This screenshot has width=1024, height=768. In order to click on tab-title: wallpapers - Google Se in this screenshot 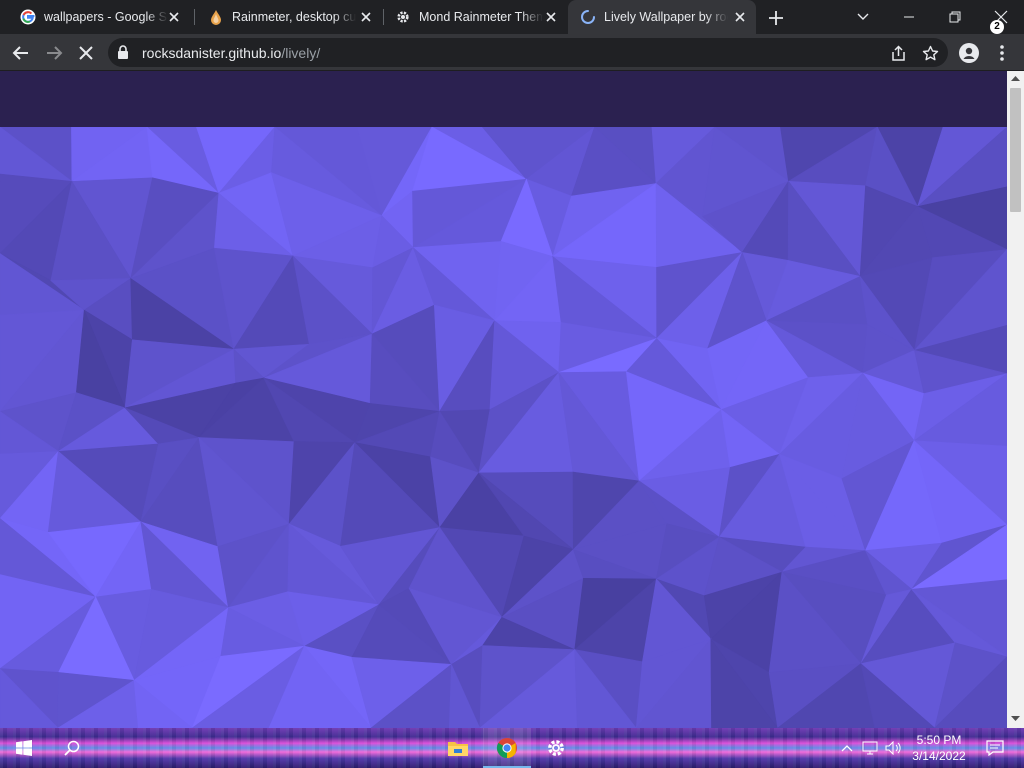, I will do `click(106, 17)`.